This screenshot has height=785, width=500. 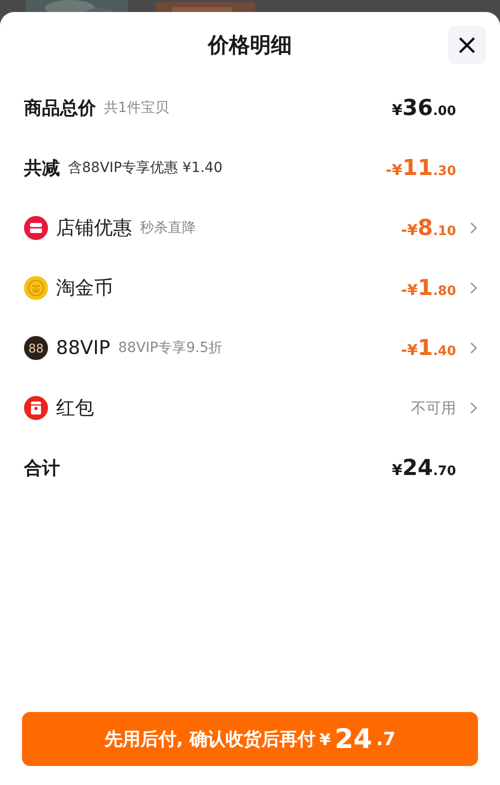 I want to click on row-label: 商品总价, so click(x=60, y=108).